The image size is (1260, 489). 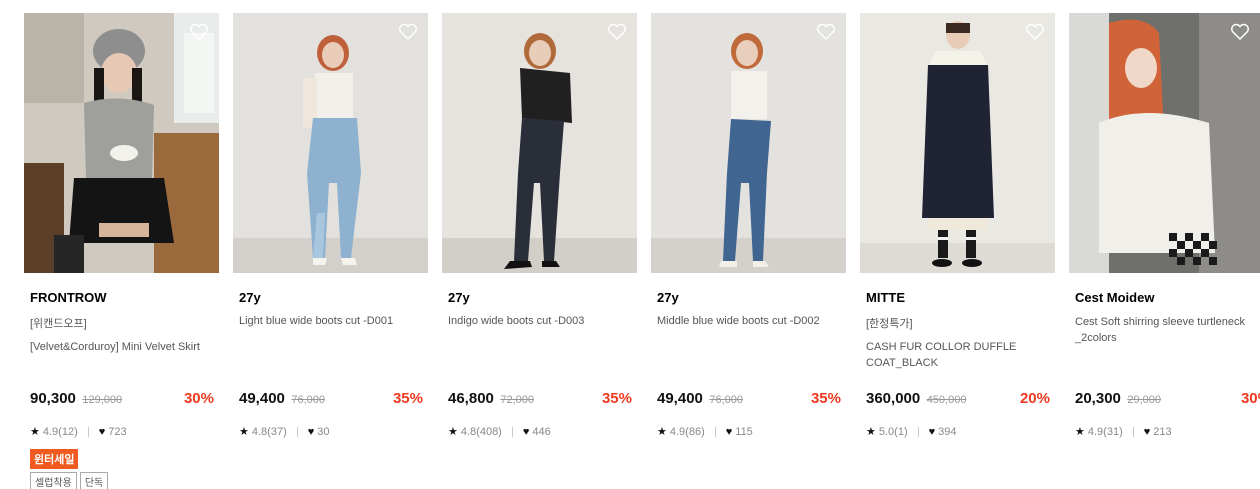 I want to click on rating-text: 4.9(12), so click(x=60, y=431).